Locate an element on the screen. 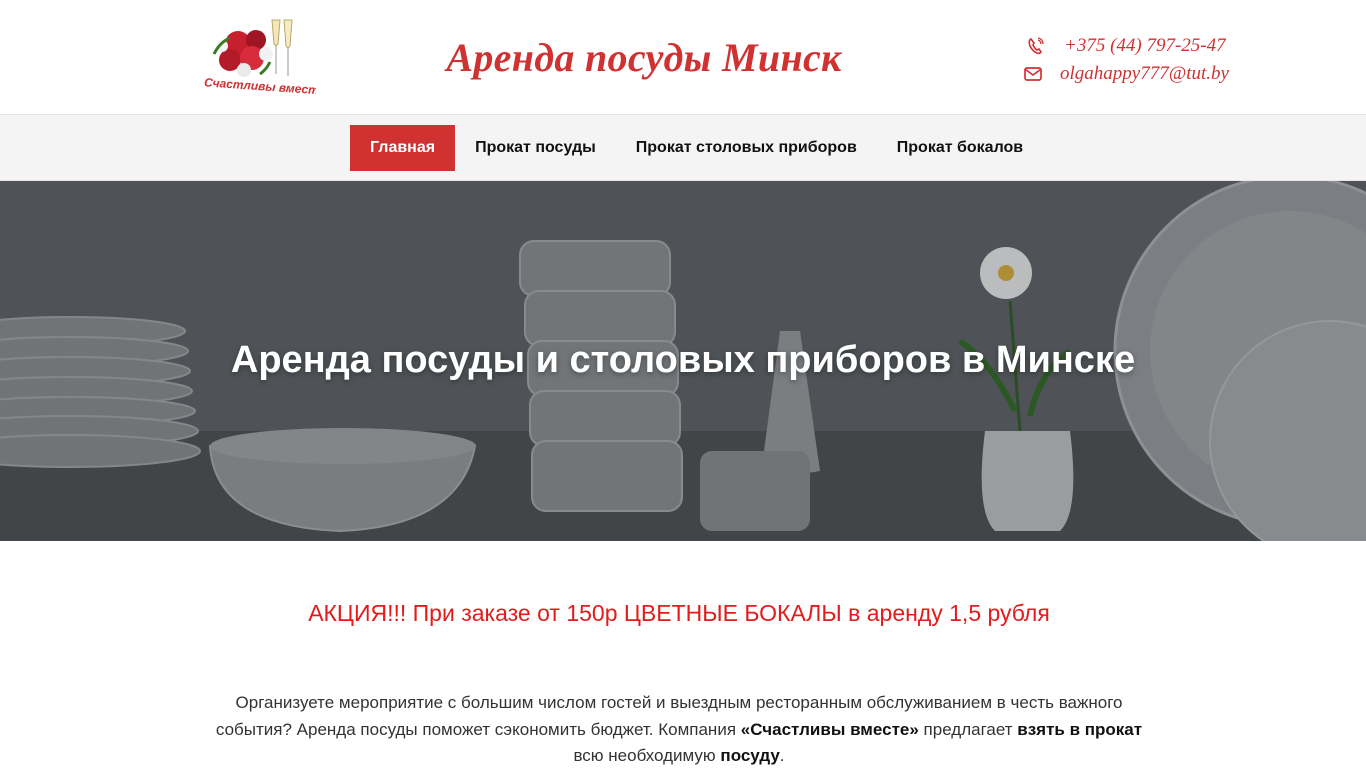  intro-text-4: . is located at coordinates (782, 755).